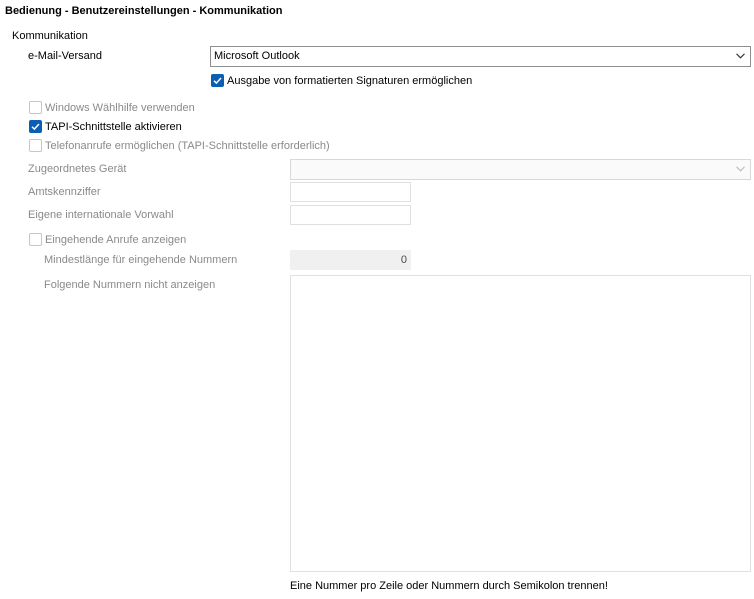 The width and height of the screenshot is (754, 599). I want to click on incoming-calls-checkbox, so click(35, 239).